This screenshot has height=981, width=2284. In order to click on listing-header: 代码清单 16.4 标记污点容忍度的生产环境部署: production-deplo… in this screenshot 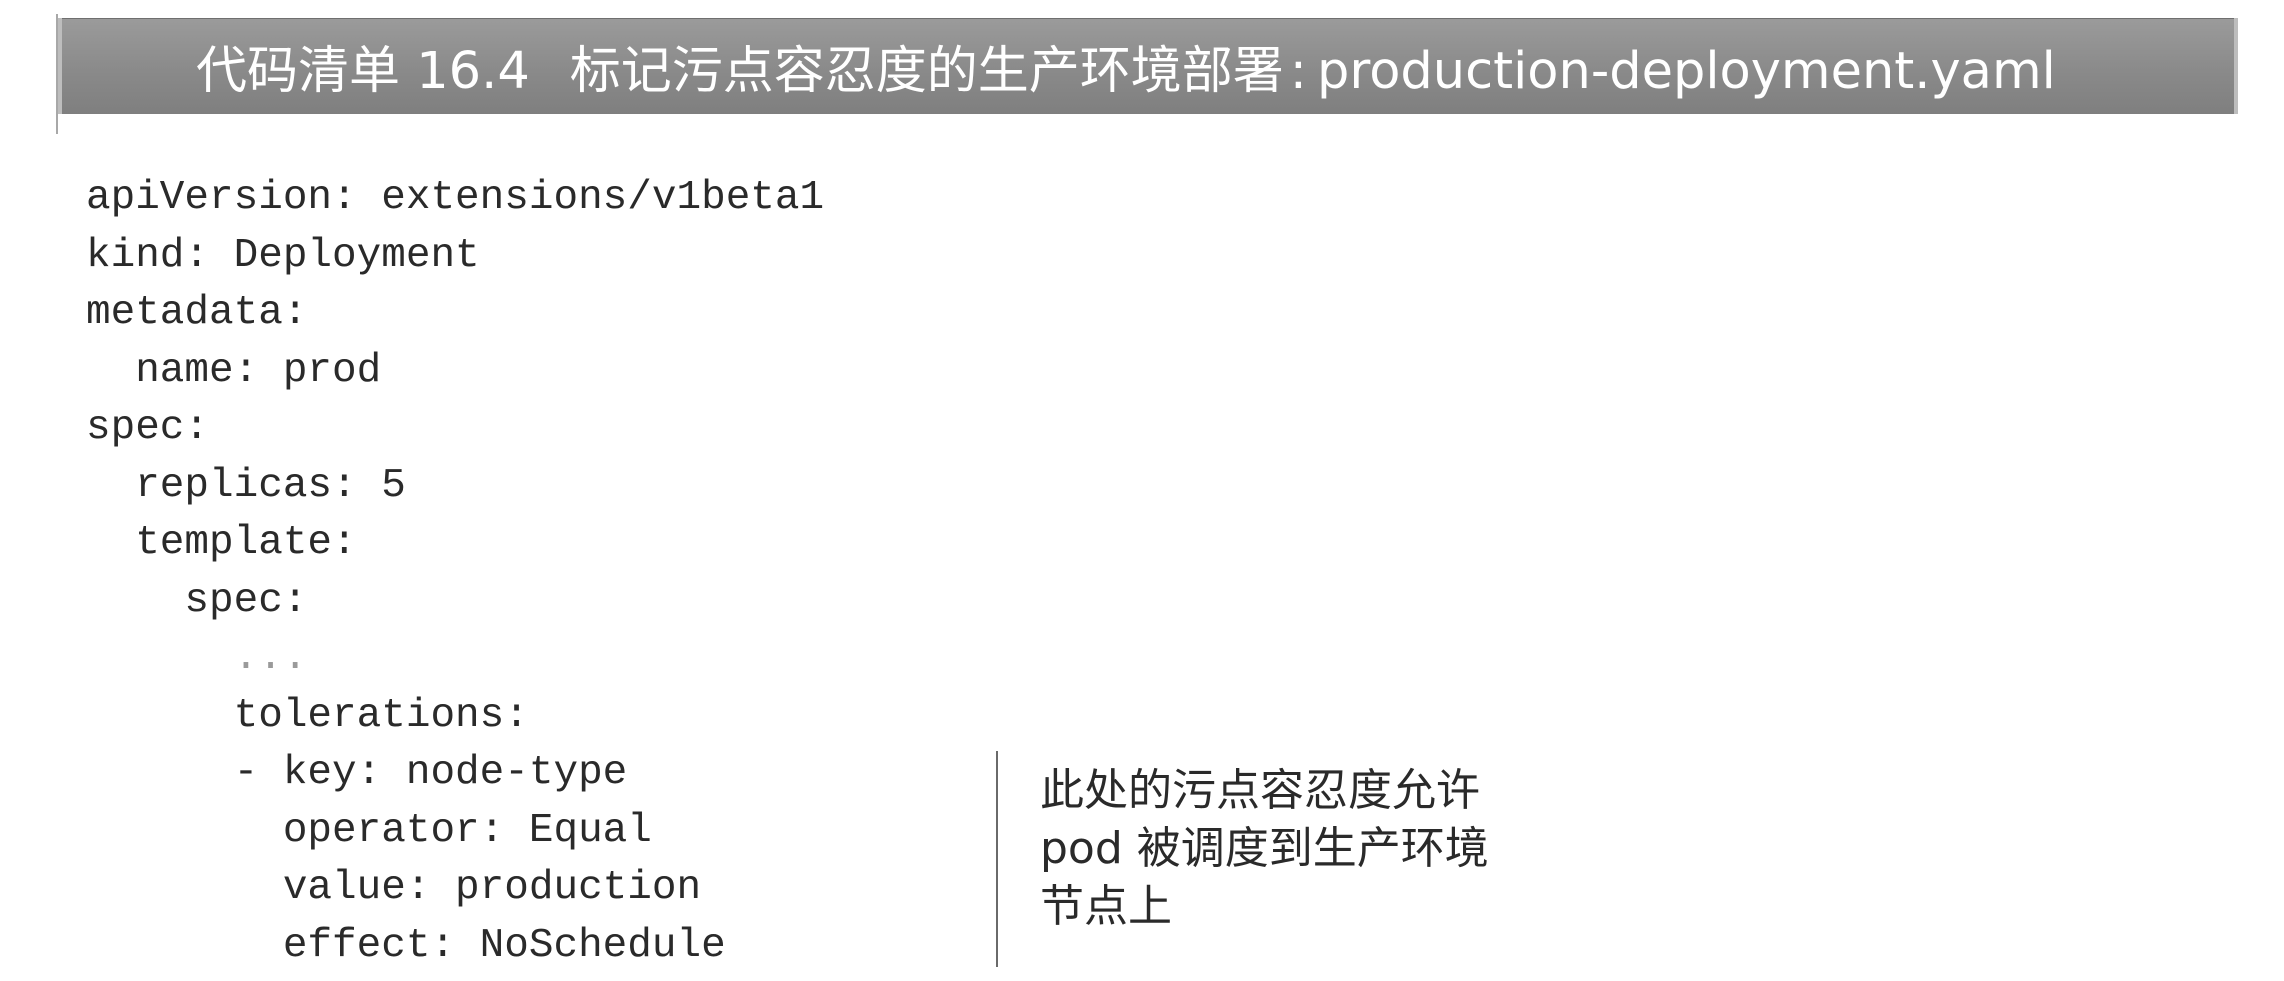, I will do `click(1147, 74)`.